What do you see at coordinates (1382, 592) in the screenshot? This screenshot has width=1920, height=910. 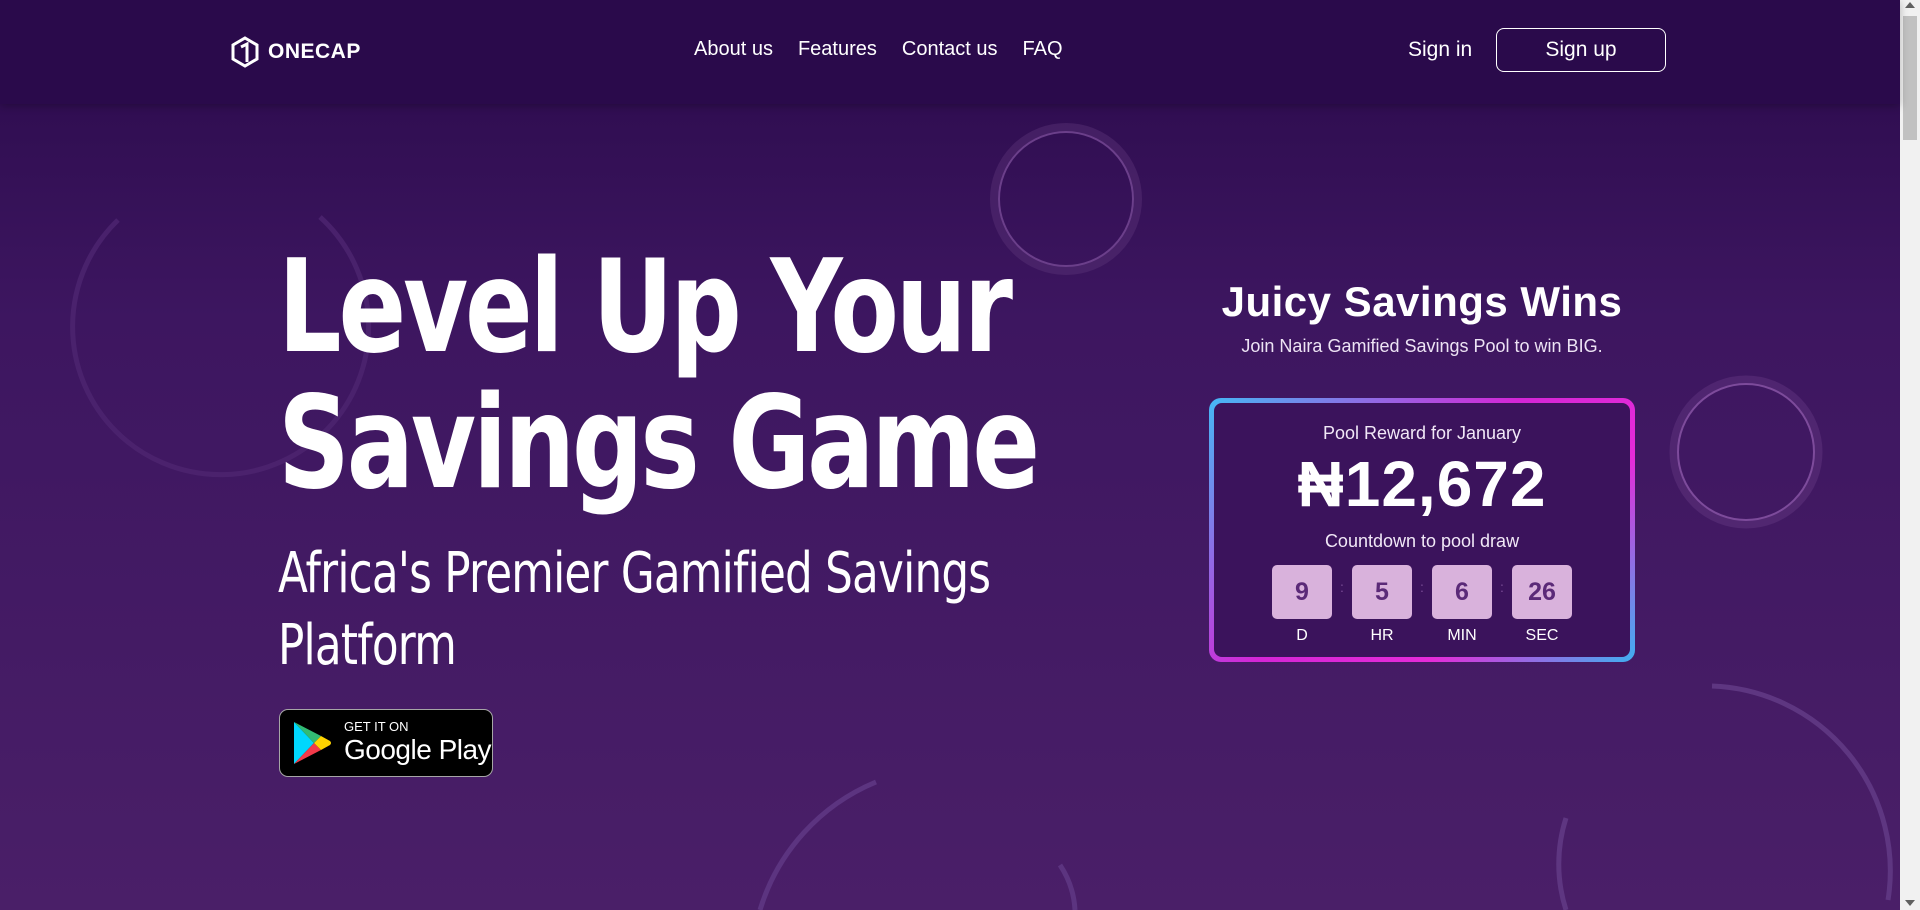 I see `countdown-hours-value: 5` at bounding box center [1382, 592].